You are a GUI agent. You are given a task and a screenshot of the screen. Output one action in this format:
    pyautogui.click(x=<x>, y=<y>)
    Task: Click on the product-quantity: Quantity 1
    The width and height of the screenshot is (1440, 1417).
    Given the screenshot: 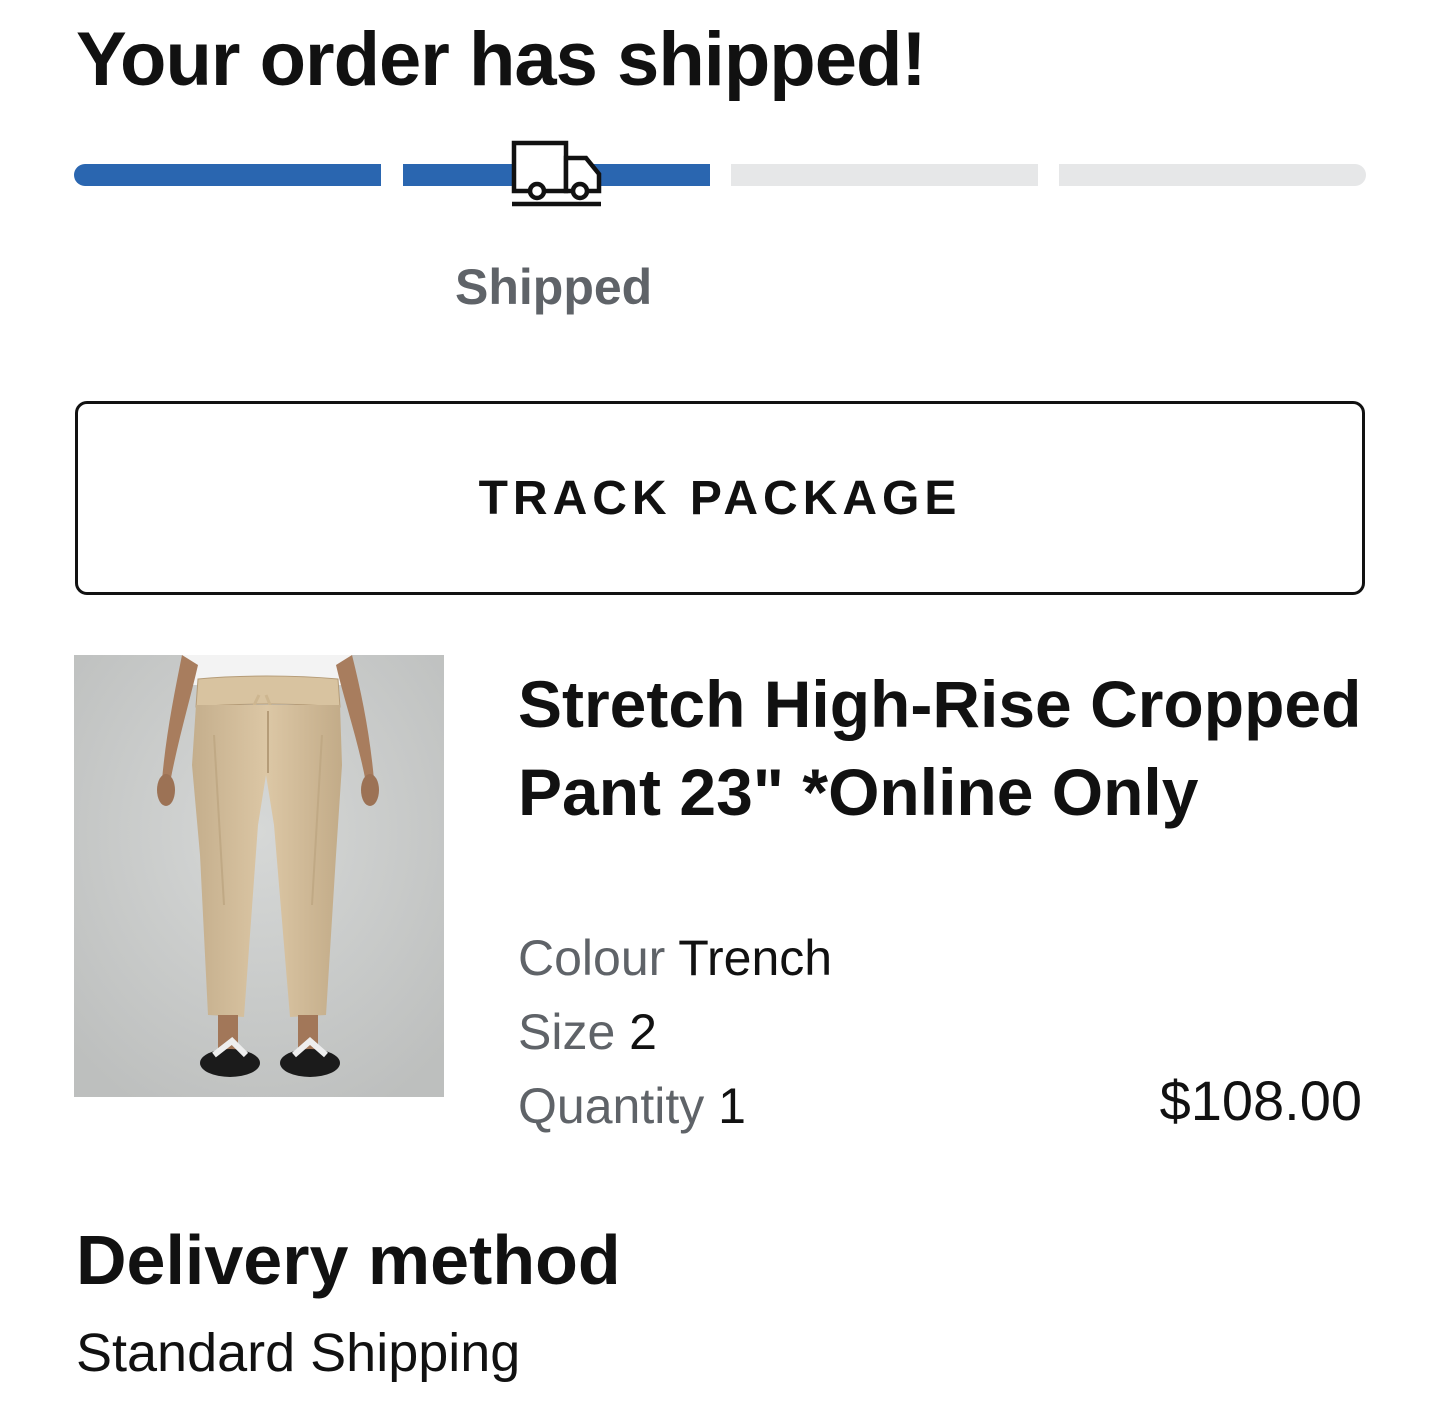 What is the action you would take?
    pyautogui.click(x=632, y=1106)
    